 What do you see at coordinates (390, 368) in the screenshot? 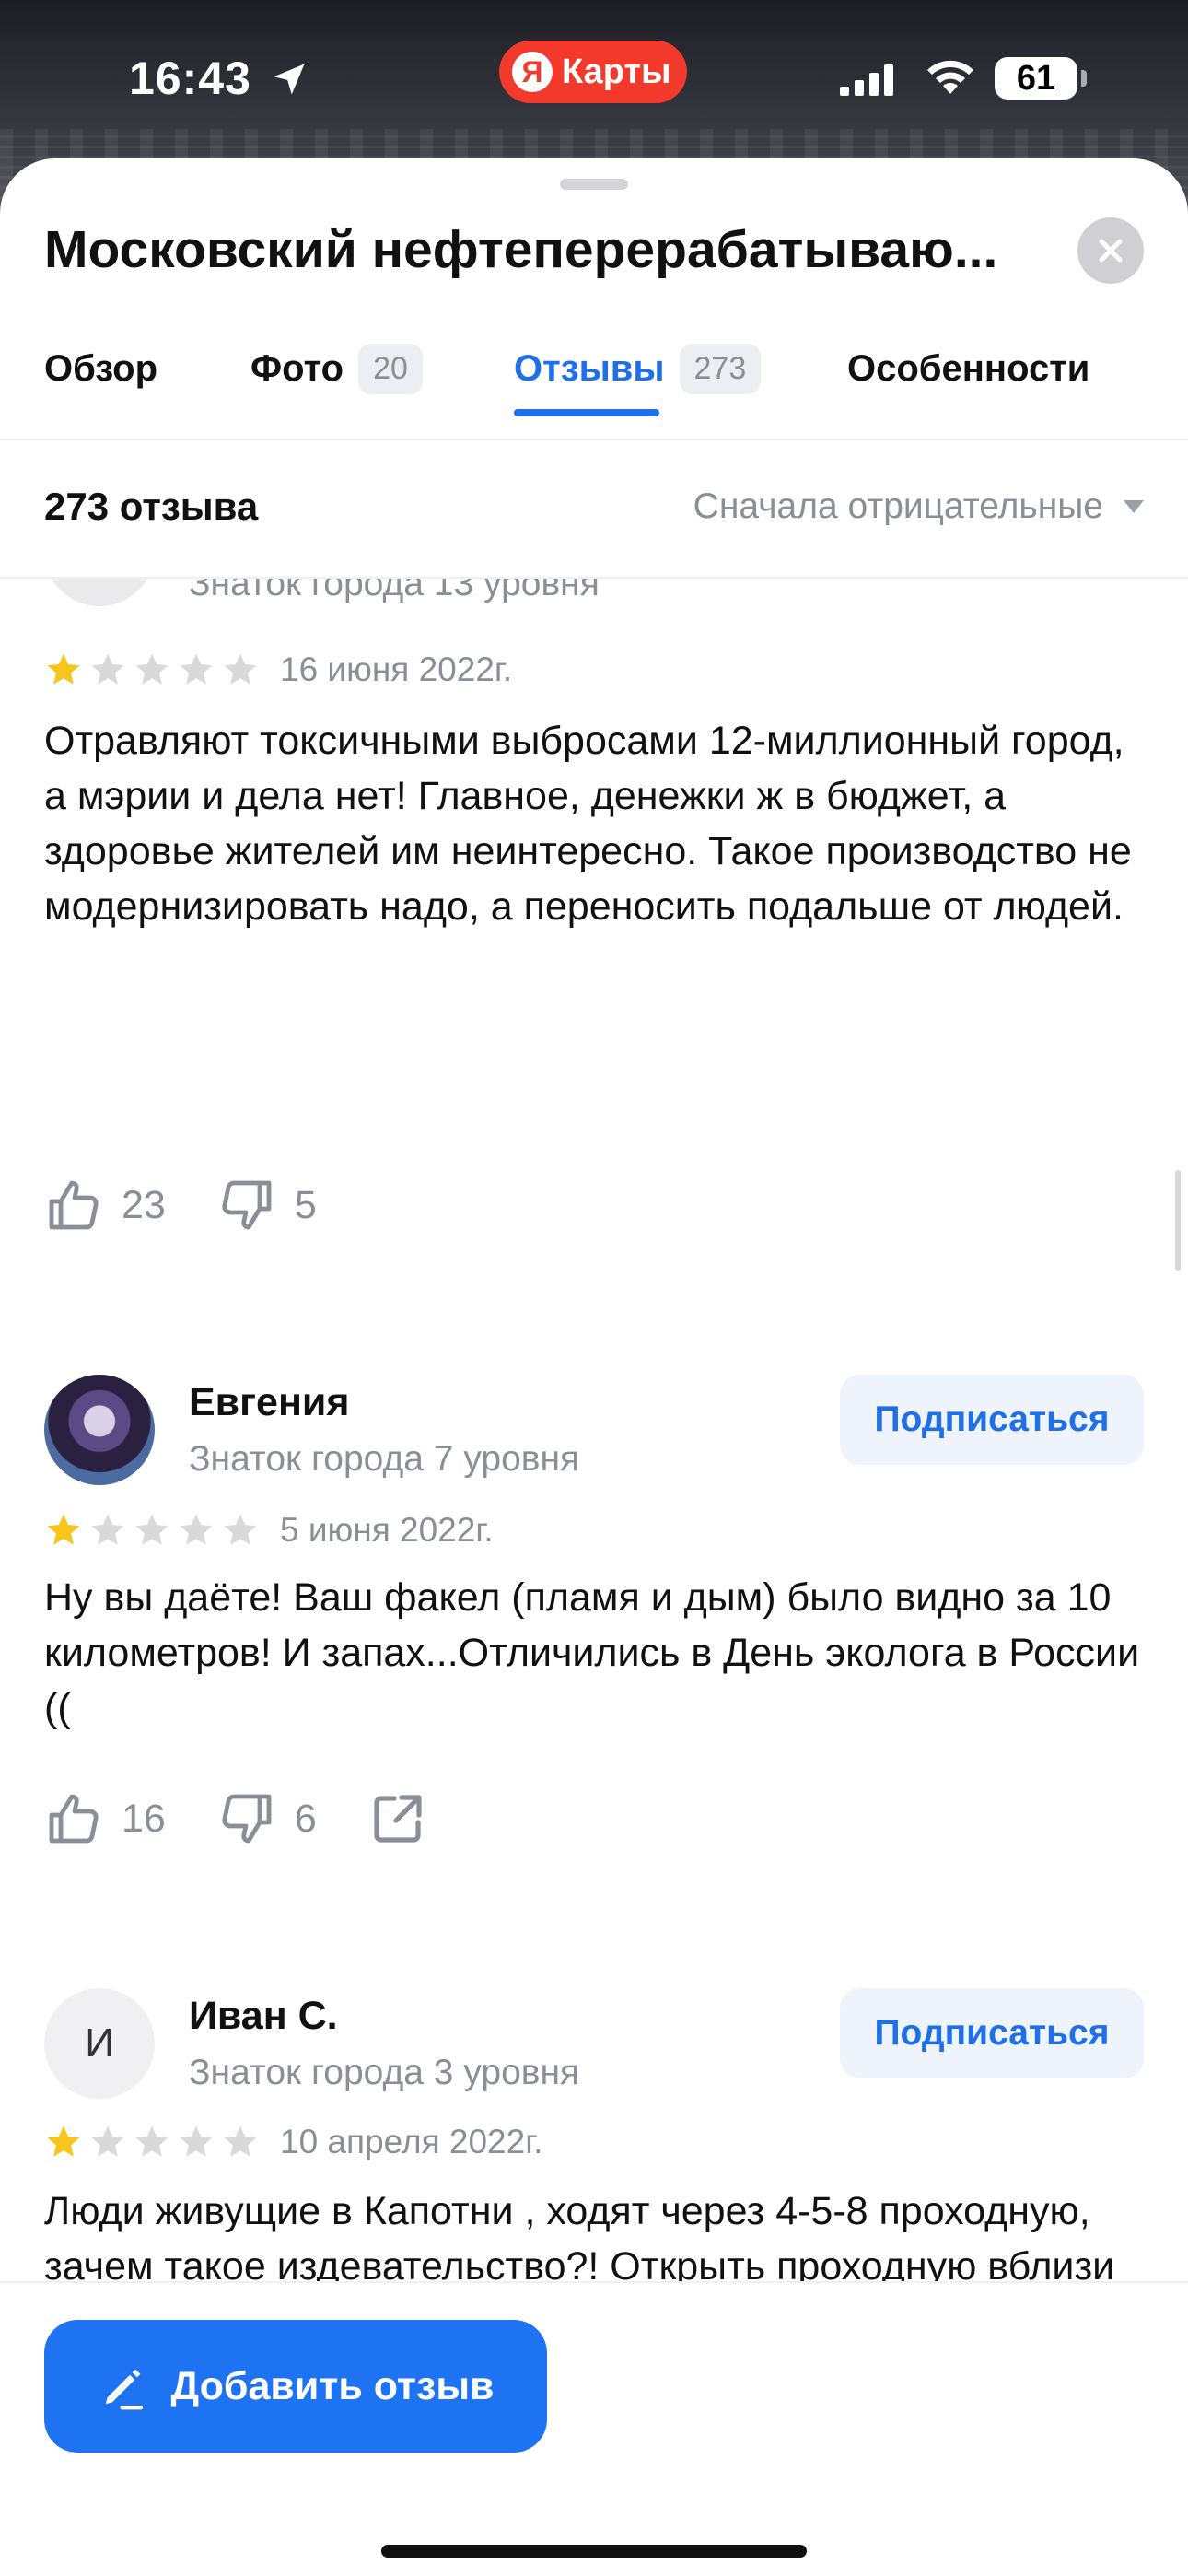
I see `tab-count-badge: 20` at bounding box center [390, 368].